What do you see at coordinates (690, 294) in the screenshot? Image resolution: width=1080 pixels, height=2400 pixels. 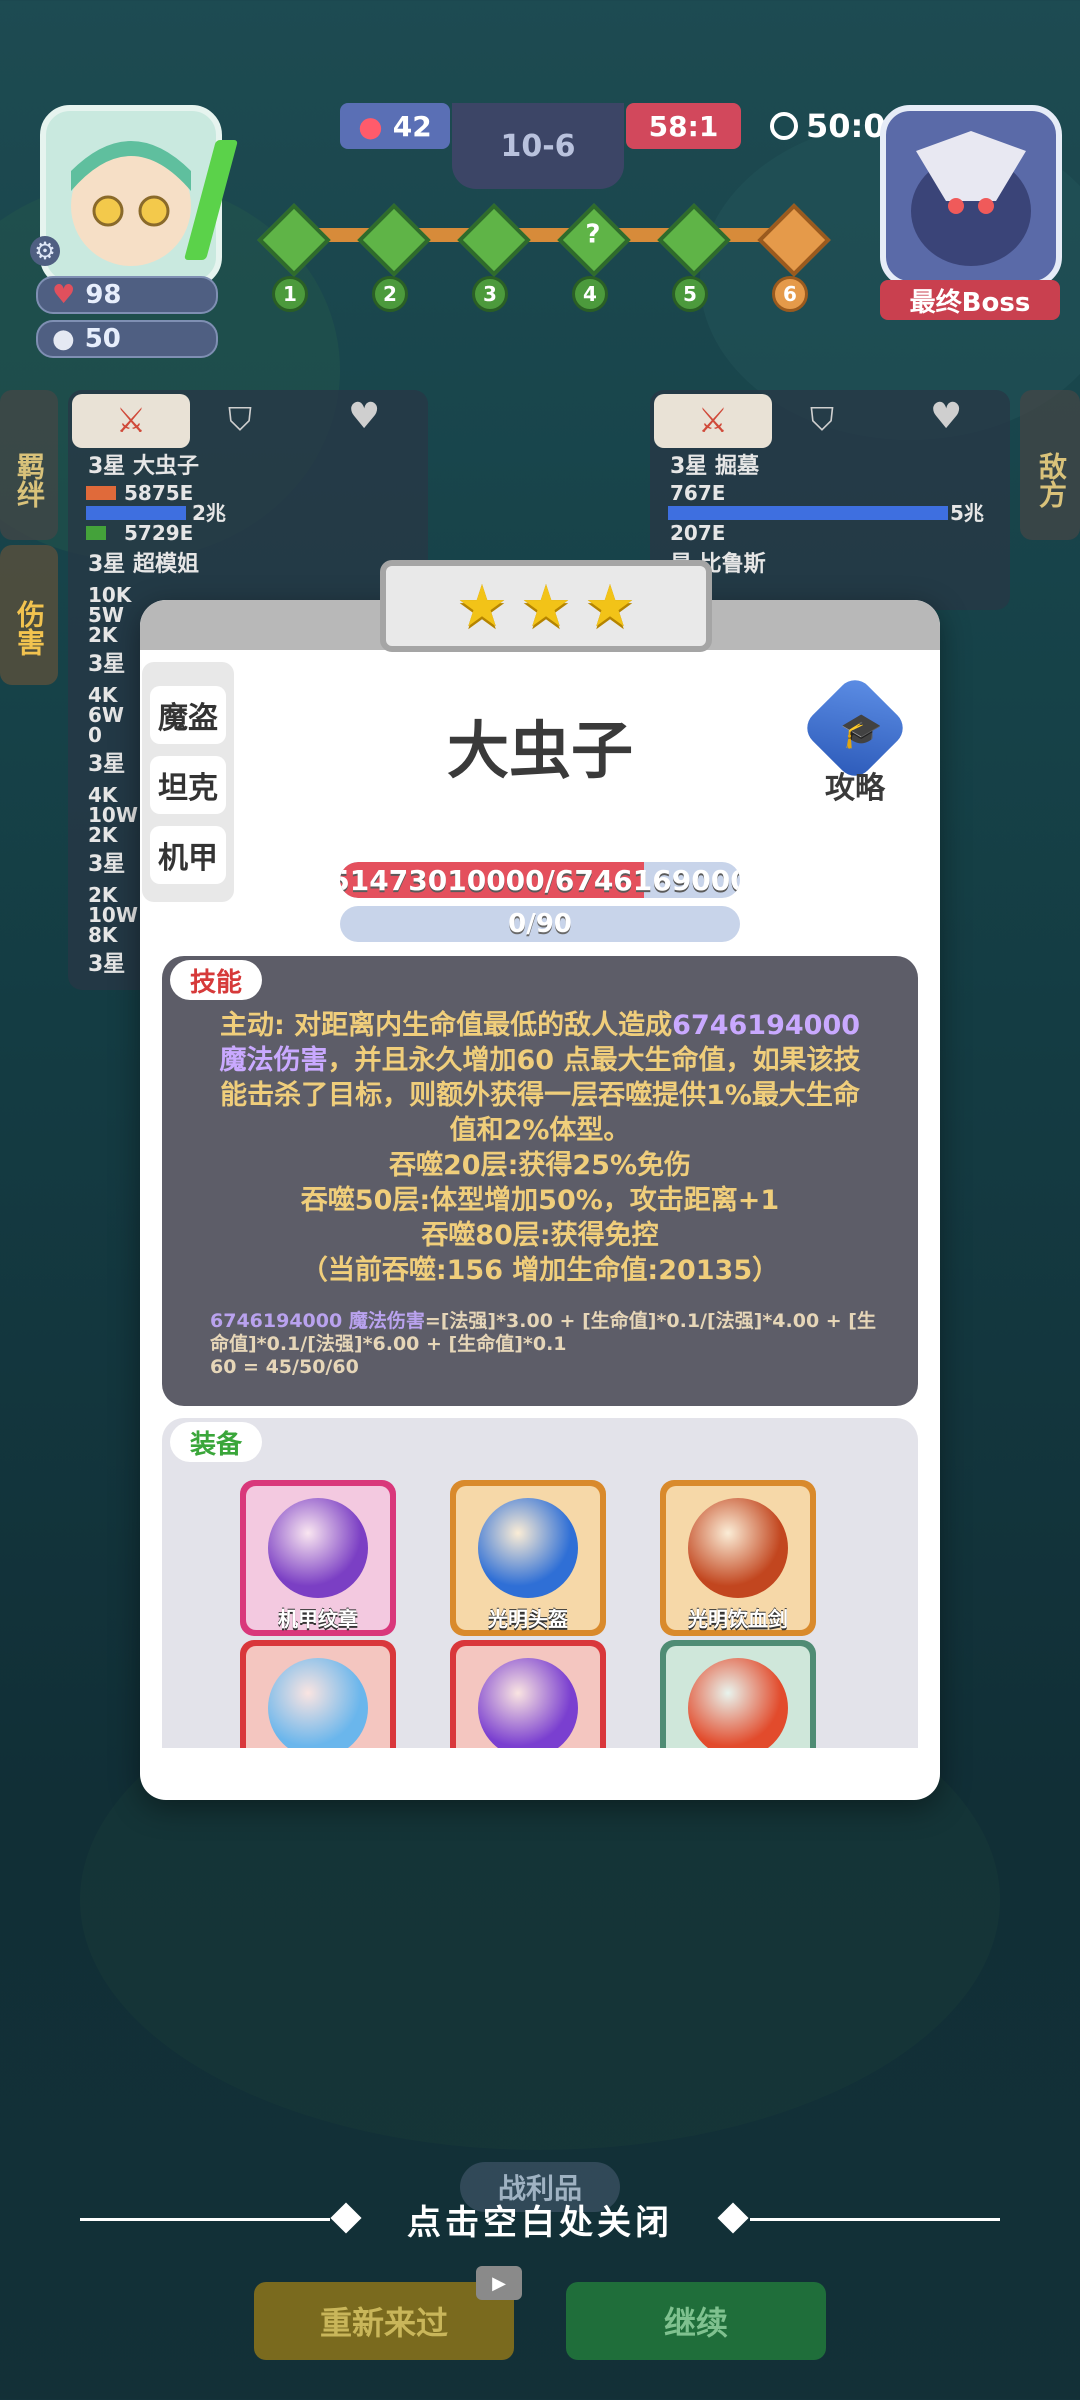 I see `stage-number: 5` at bounding box center [690, 294].